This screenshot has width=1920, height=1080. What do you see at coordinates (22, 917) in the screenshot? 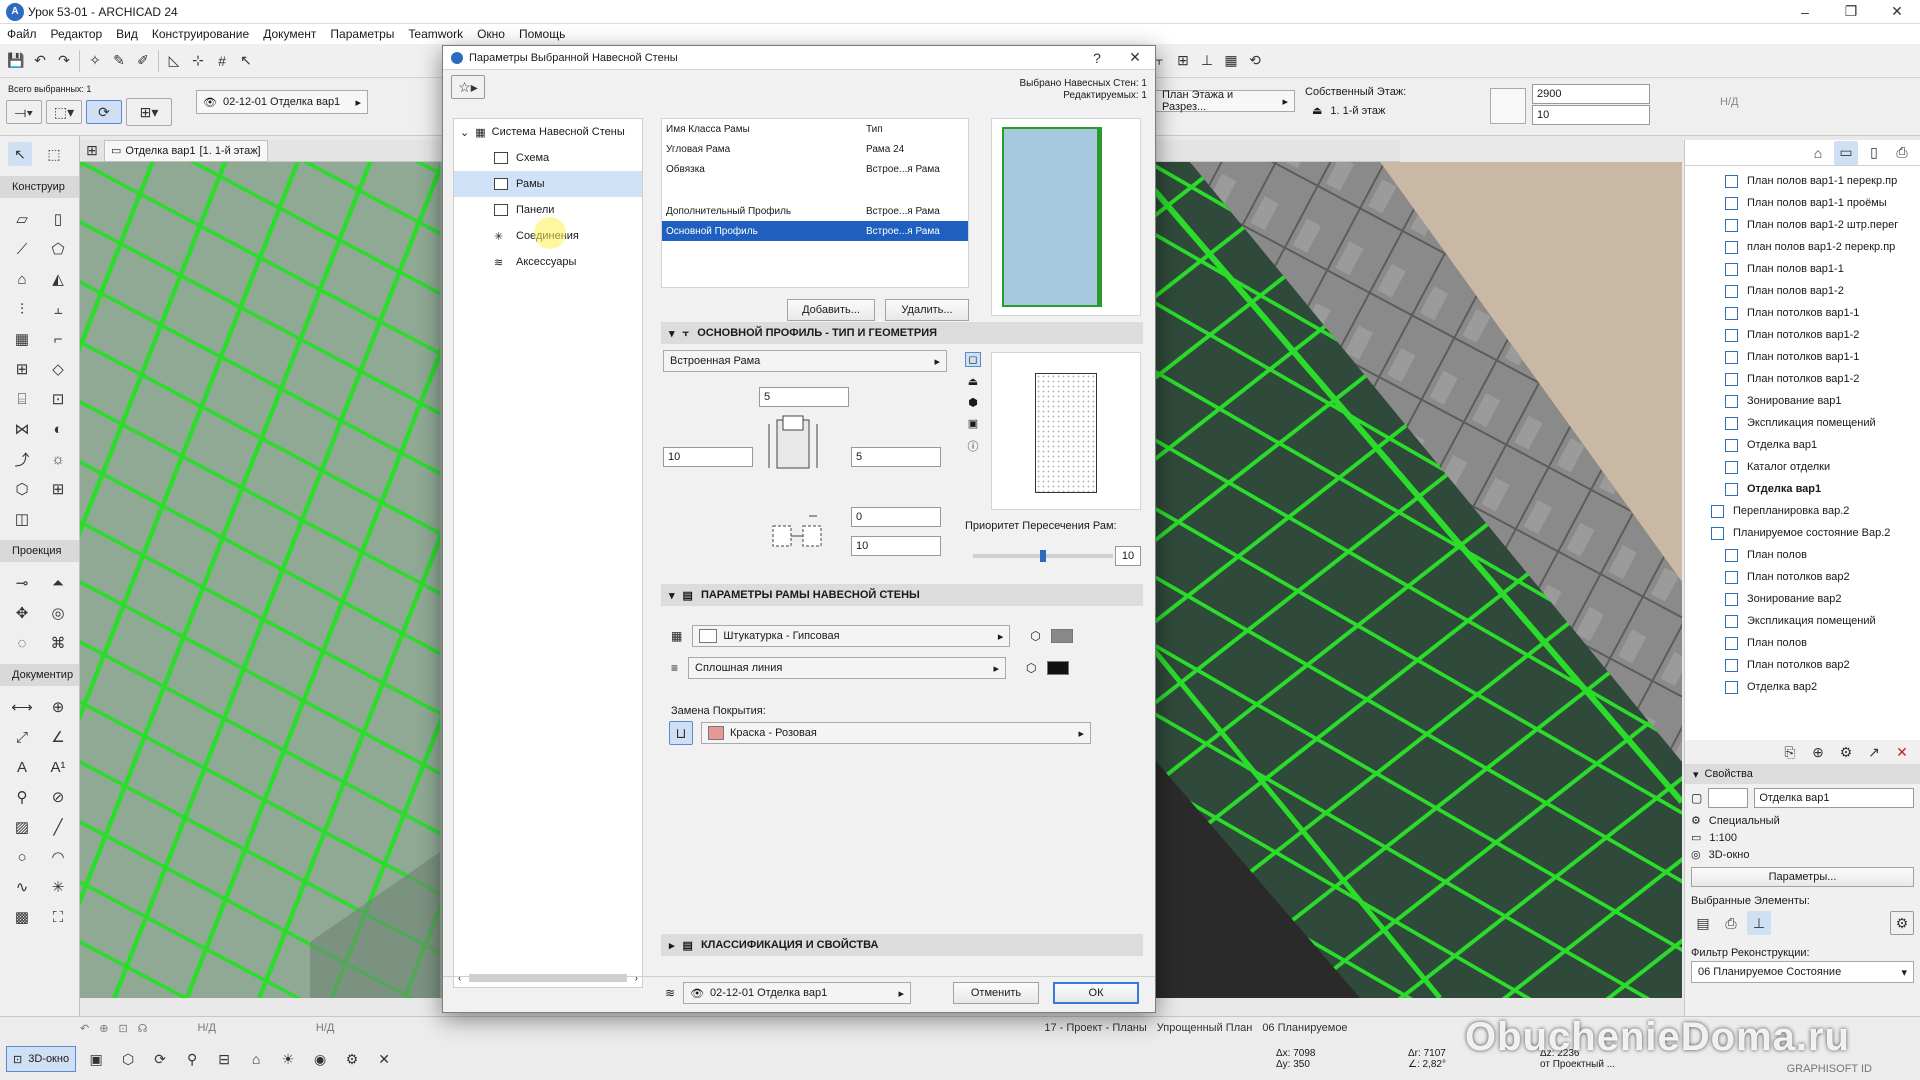
I see `figure-tool-icon: ▩` at bounding box center [22, 917].